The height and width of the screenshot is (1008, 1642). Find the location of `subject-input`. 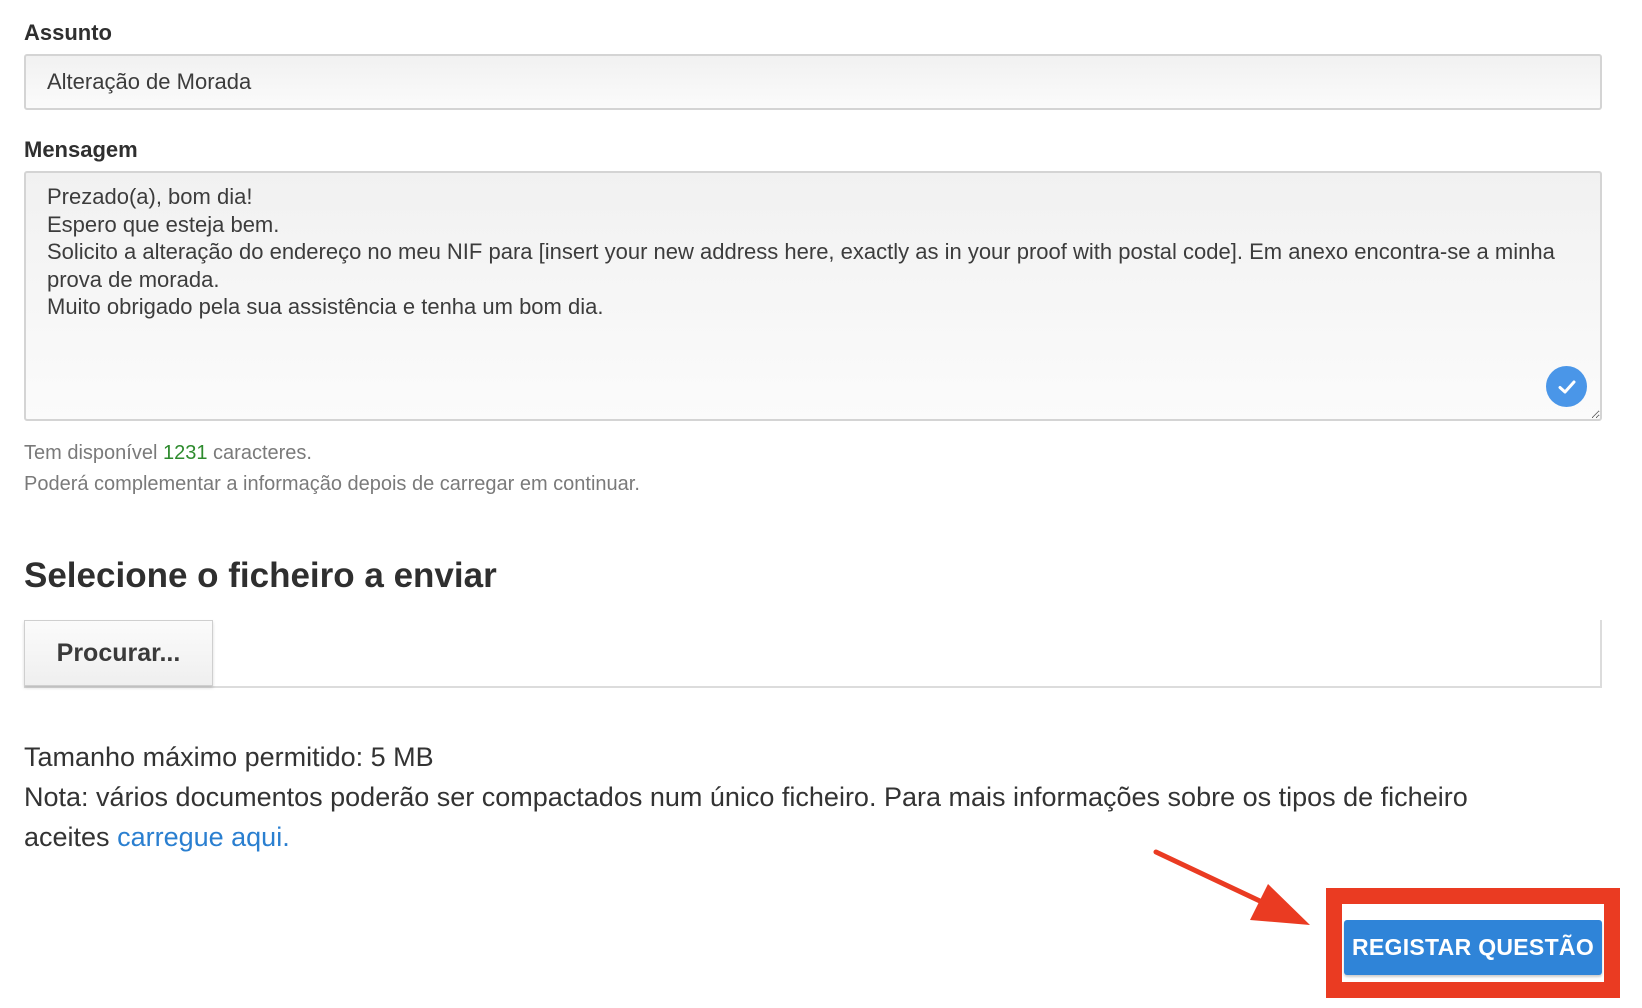

subject-input is located at coordinates (813, 82).